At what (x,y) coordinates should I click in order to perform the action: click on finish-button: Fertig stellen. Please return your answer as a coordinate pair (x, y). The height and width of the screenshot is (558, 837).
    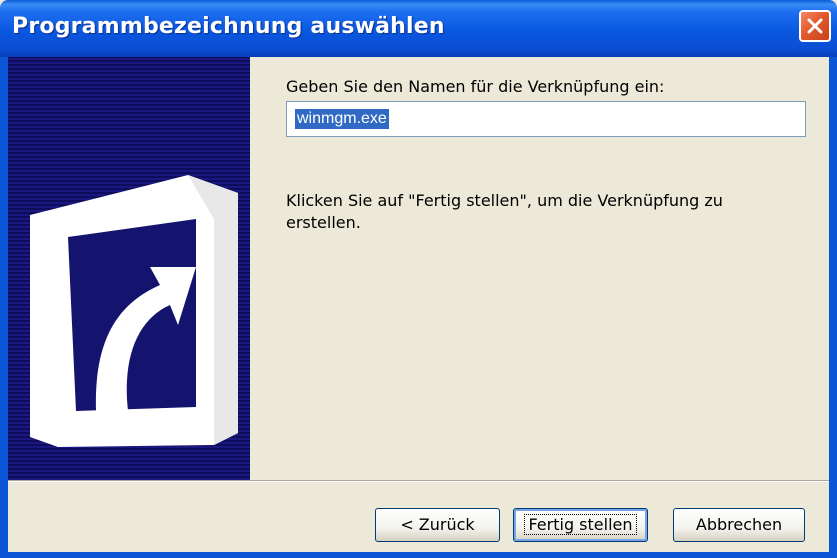
    Looking at the image, I should click on (580, 525).